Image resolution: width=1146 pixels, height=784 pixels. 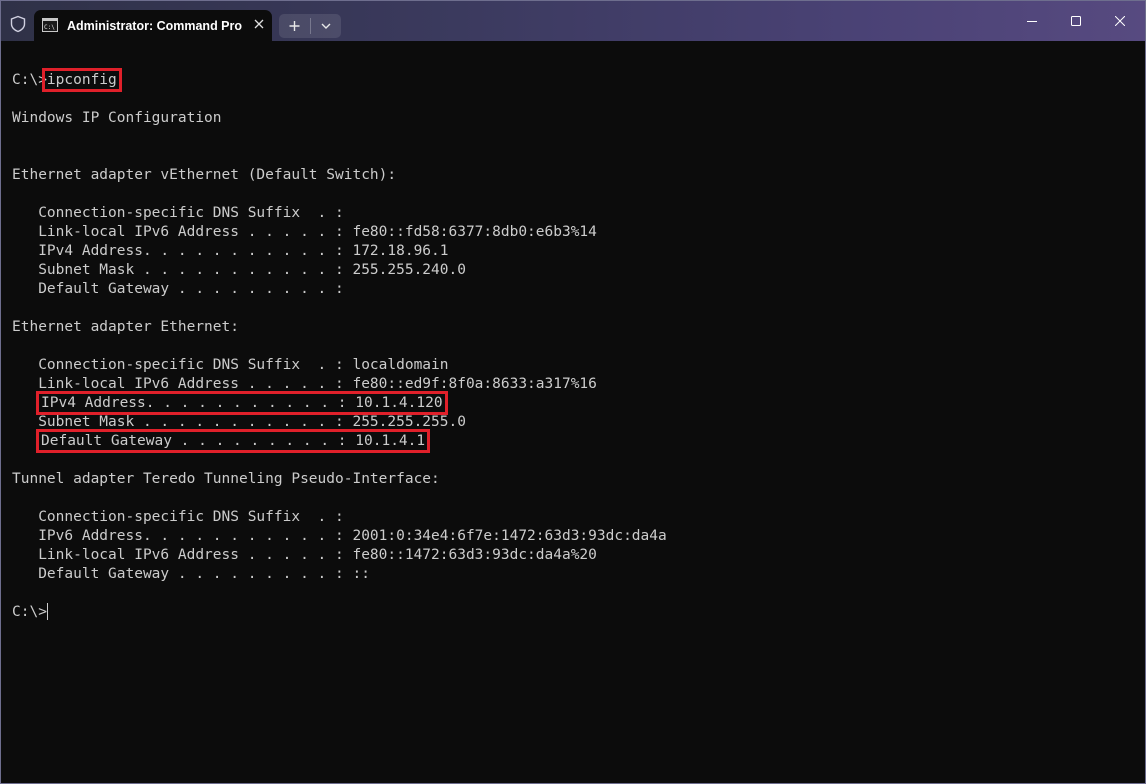 What do you see at coordinates (47, 611) in the screenshot?
I see `text-cursor` at bounding box center [47, 611].